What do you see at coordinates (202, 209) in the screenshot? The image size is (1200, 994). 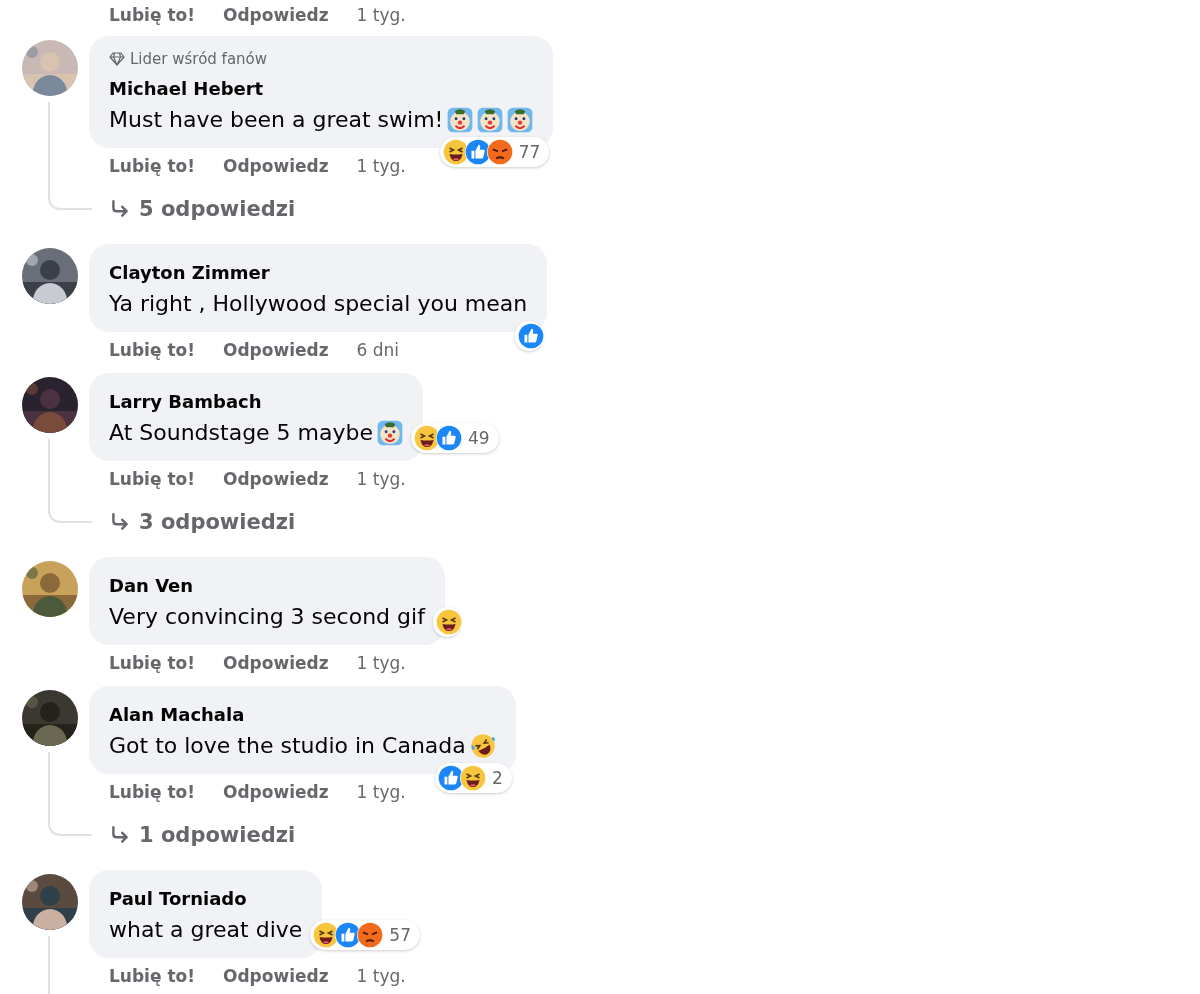 I see `view-replies-link: 5 odpowiedzi` at bounding box center [202, 209].